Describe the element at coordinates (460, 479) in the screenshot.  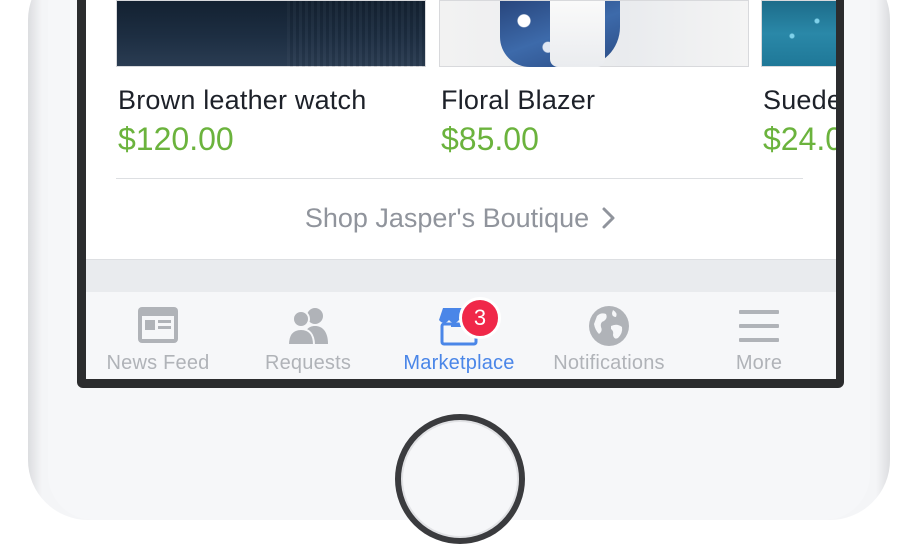
I see `home-button` at that location.